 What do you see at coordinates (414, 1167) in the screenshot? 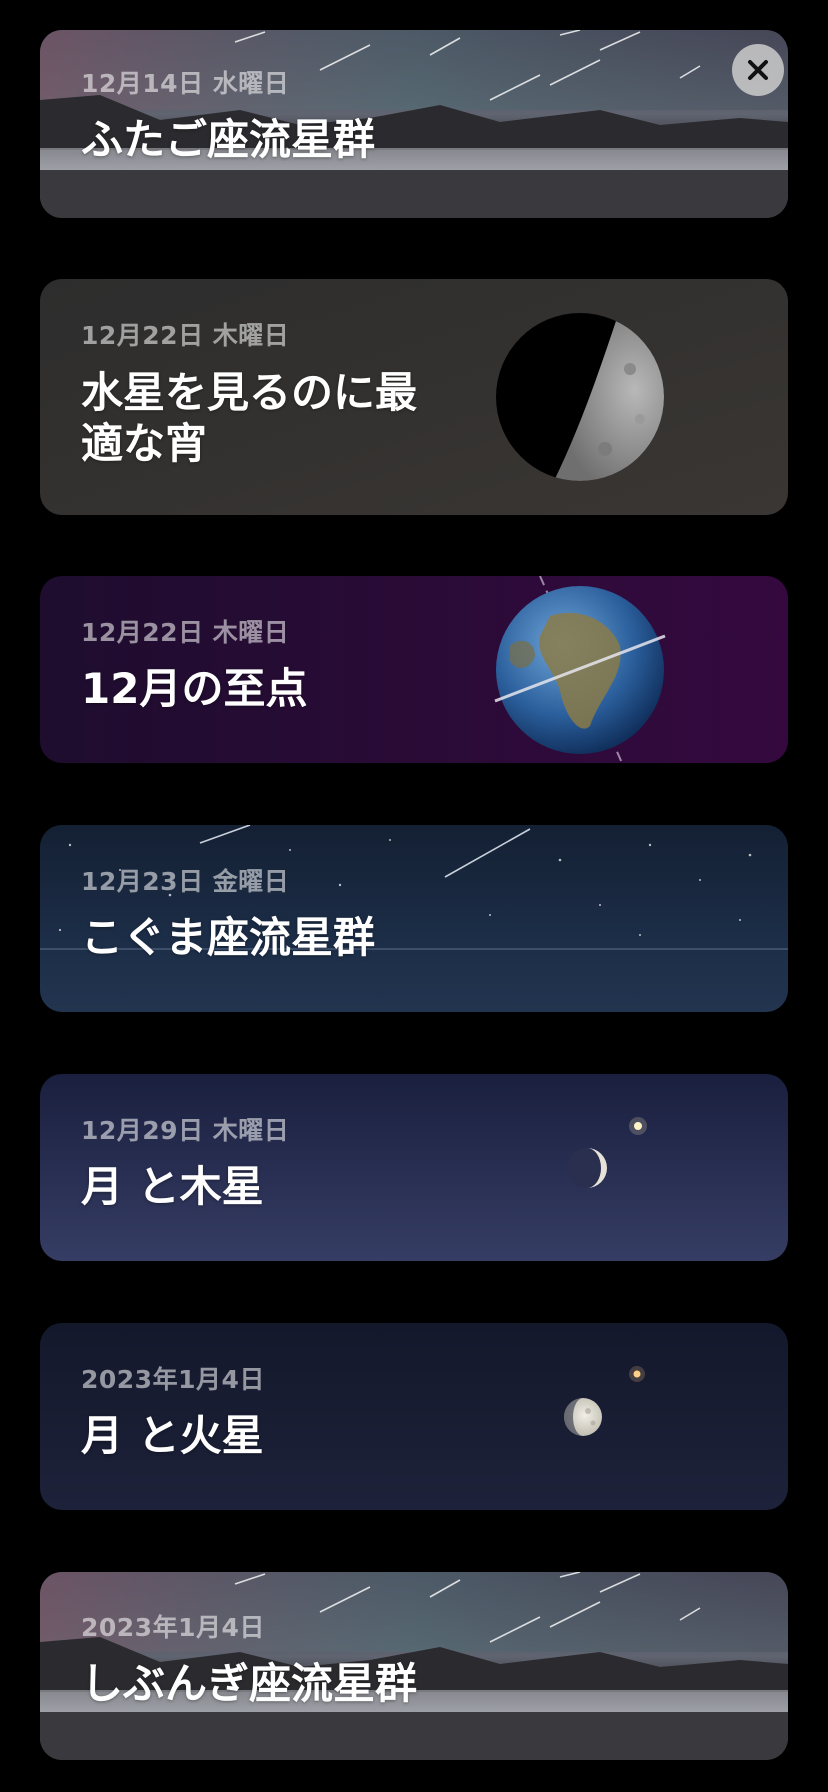
I see `event-card-moon-jupiter: 12月29日 木曜日 月 と木星` at bounding box center [414, 1167].